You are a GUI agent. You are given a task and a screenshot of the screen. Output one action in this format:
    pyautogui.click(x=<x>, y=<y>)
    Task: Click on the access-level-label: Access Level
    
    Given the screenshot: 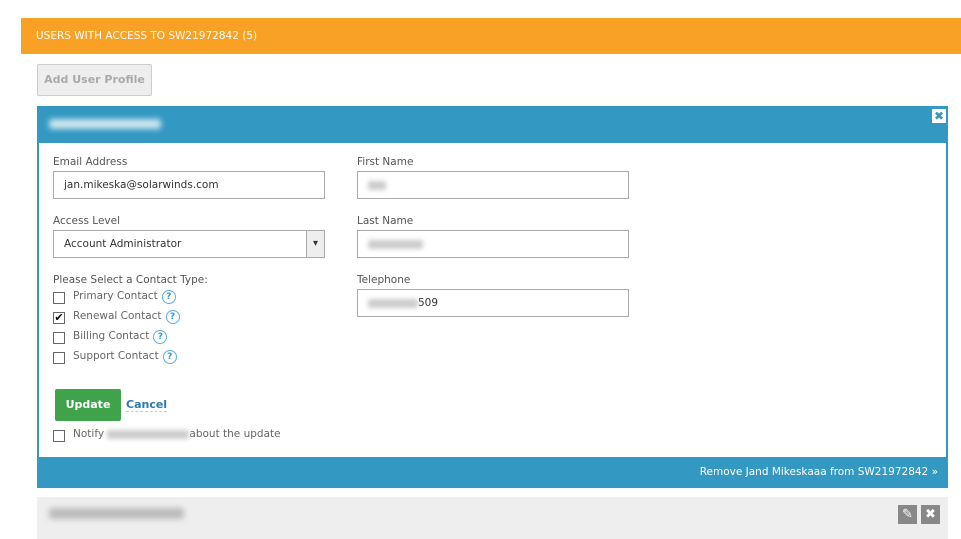 What is the action you would take?
    pyautogui.click(x=86, y=221)
    